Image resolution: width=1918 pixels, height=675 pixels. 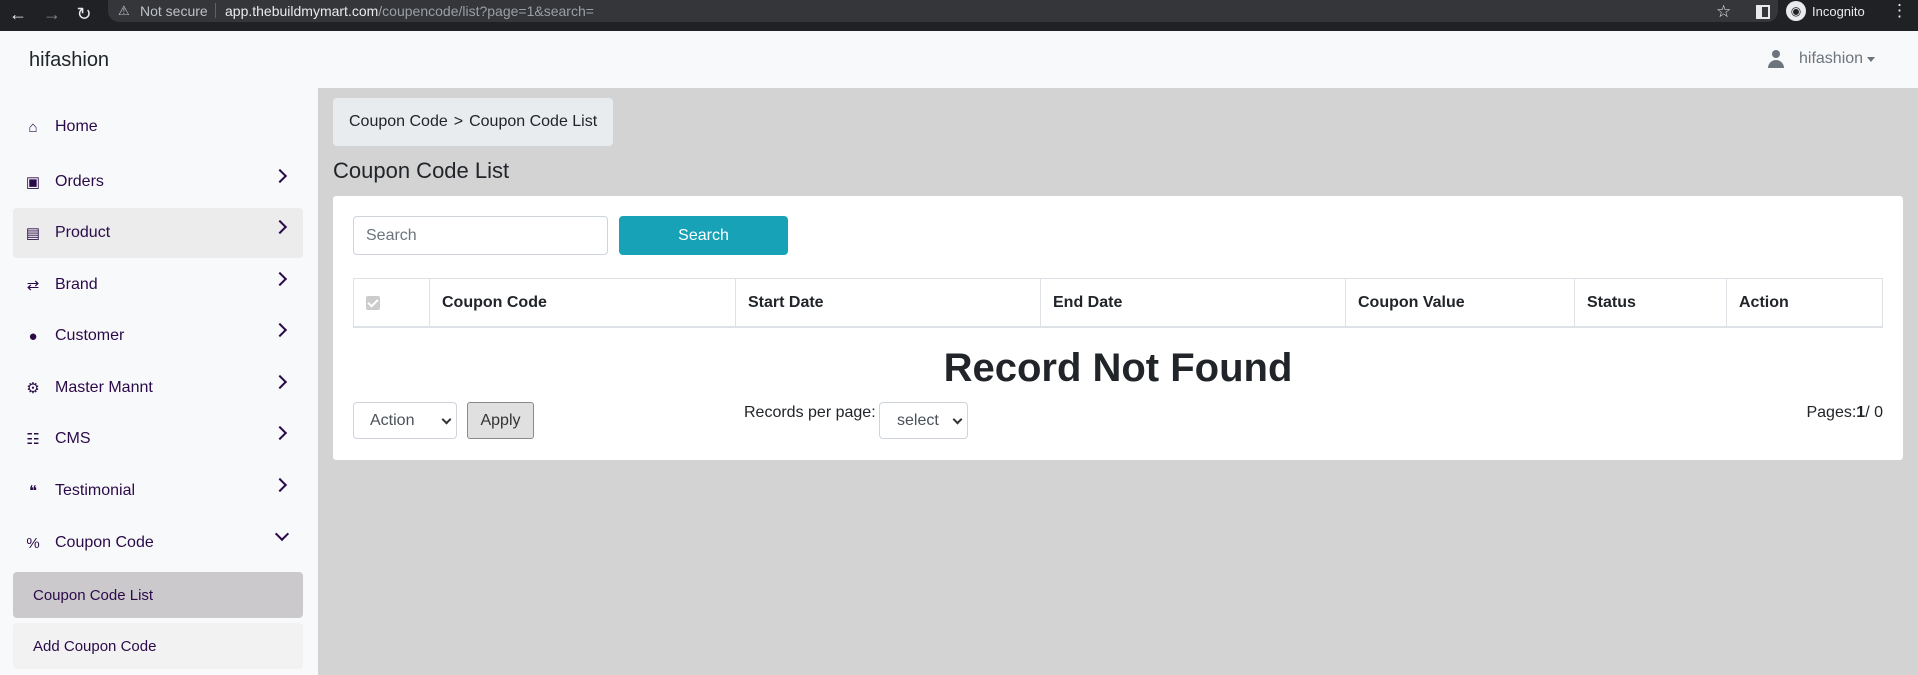 What do you see at coordinates (158, 388) in the screenshot?
I see `sidebar-item-master-mannt: ⚙ Master Mannt` at bounding box center [158, 388].